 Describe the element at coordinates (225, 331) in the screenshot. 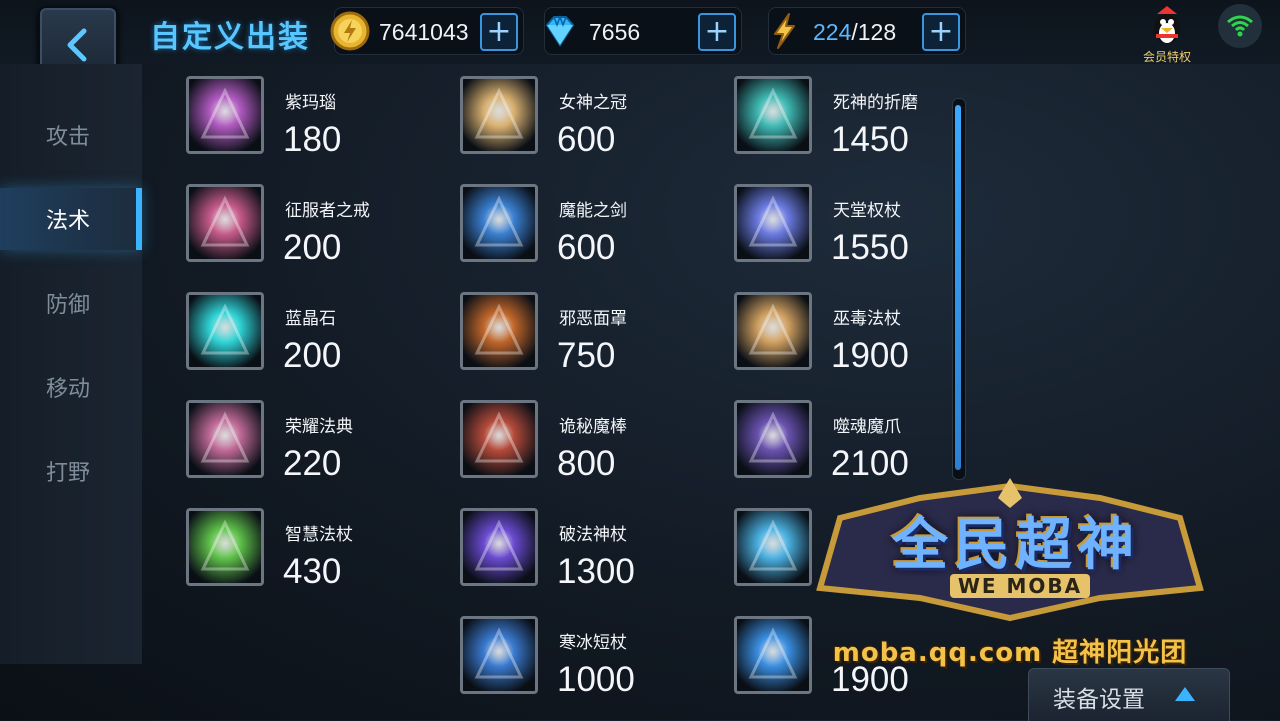

I see `blue-crystal-icon` at that location.